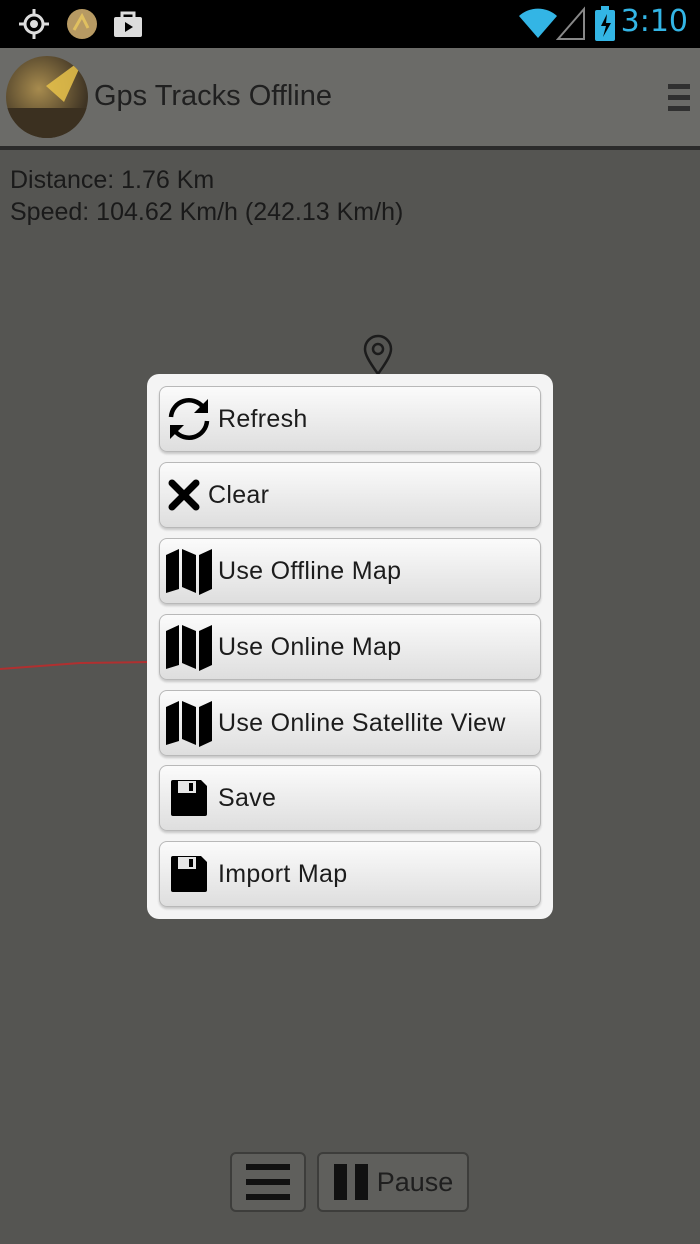 The image size is (700, 1244). I want to click on use-online-map-button: Use Online Map, so click(350, 647).